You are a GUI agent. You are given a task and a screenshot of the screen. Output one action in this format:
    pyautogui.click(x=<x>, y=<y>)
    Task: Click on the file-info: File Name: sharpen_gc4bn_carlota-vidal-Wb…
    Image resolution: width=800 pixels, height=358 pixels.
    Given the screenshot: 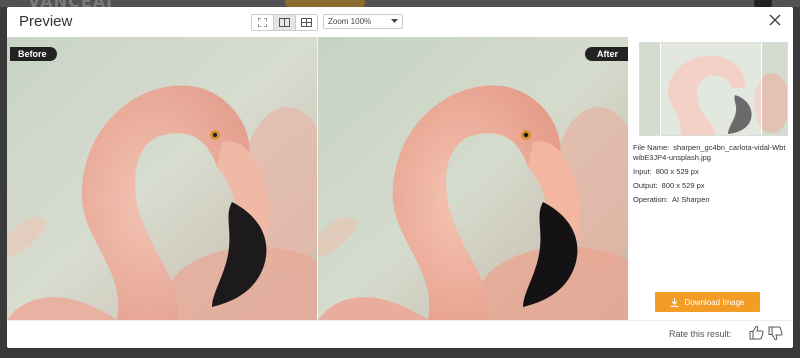 What is the action you would take?
    pyautogui.click(x=711, y=176)
    